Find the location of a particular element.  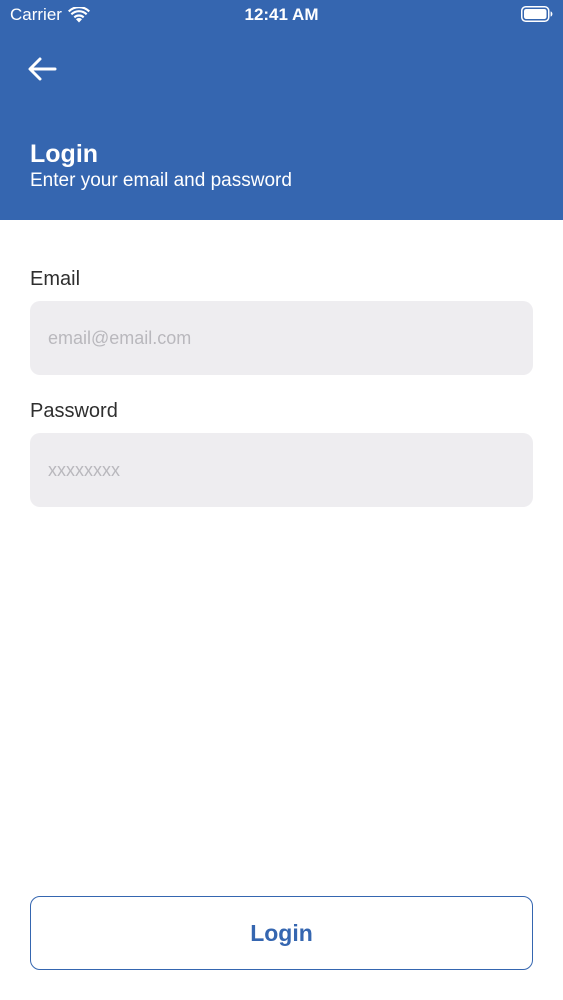

email-field is located at coordinates (281, 338).